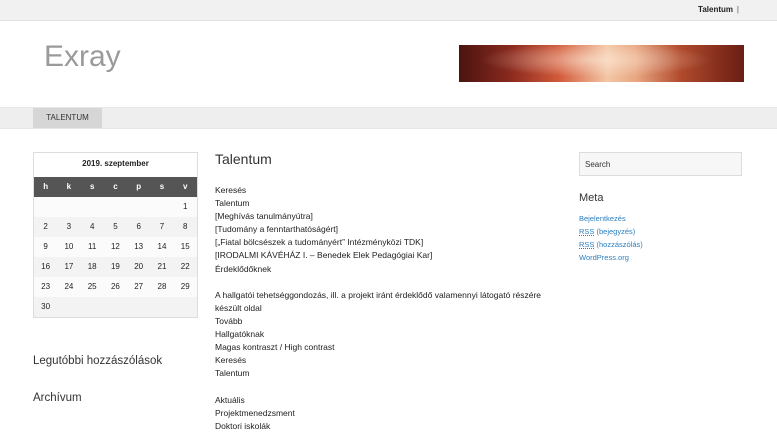  What do you see at coordinates (240, 334) in the screenshot?
I see `content-line: Hallgatóknak` at bounding box center [240, 334].